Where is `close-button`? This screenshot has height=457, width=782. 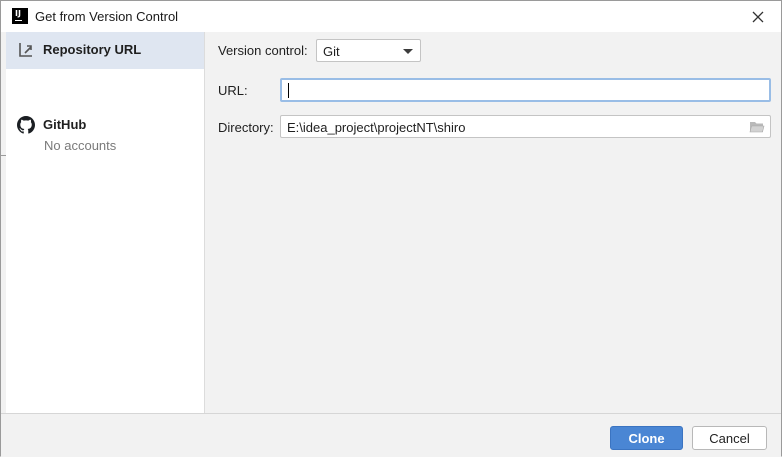
close-button is located at coordinates (758, 17).